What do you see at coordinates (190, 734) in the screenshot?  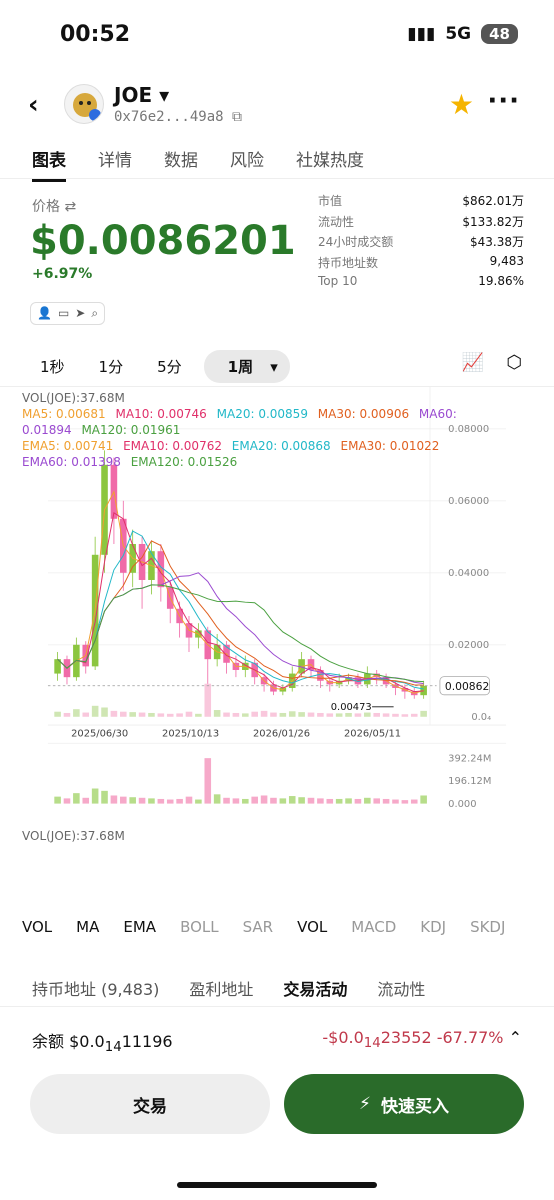 I see `x-tick: 2025/10/13` at bounding box center [190, 734].